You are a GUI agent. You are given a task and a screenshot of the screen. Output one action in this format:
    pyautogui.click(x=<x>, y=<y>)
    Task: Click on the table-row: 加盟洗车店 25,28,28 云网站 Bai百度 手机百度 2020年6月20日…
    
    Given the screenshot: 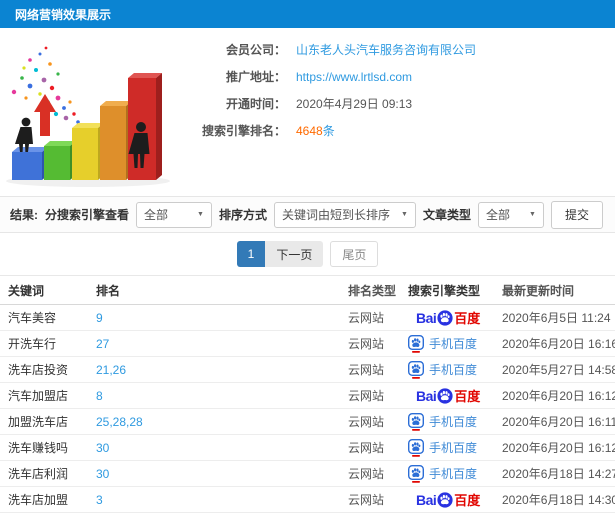 What is the action you would take?
    pyautogui.click(x=307, y=422)
    